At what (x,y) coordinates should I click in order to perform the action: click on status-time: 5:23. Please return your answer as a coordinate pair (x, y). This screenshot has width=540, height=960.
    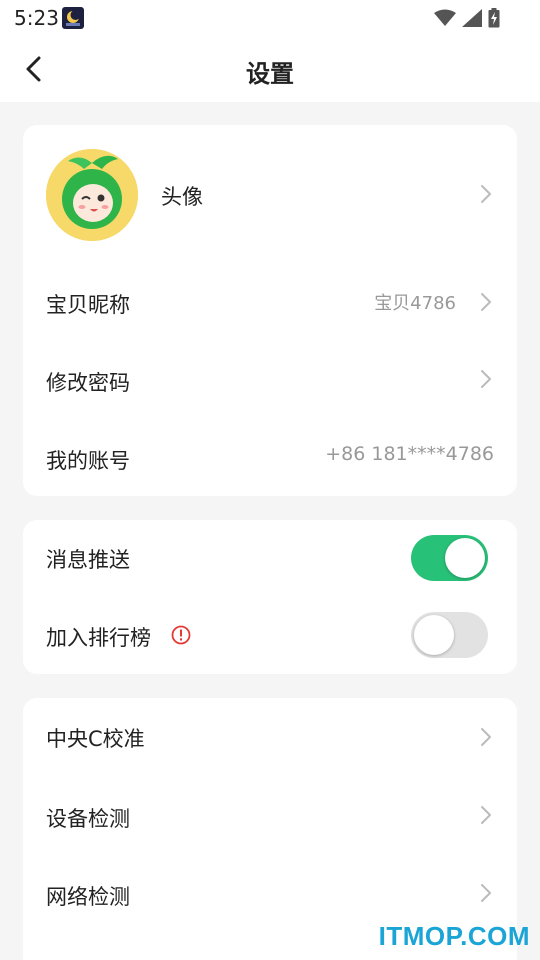
    Looking at the image, I should click on (36, 18).